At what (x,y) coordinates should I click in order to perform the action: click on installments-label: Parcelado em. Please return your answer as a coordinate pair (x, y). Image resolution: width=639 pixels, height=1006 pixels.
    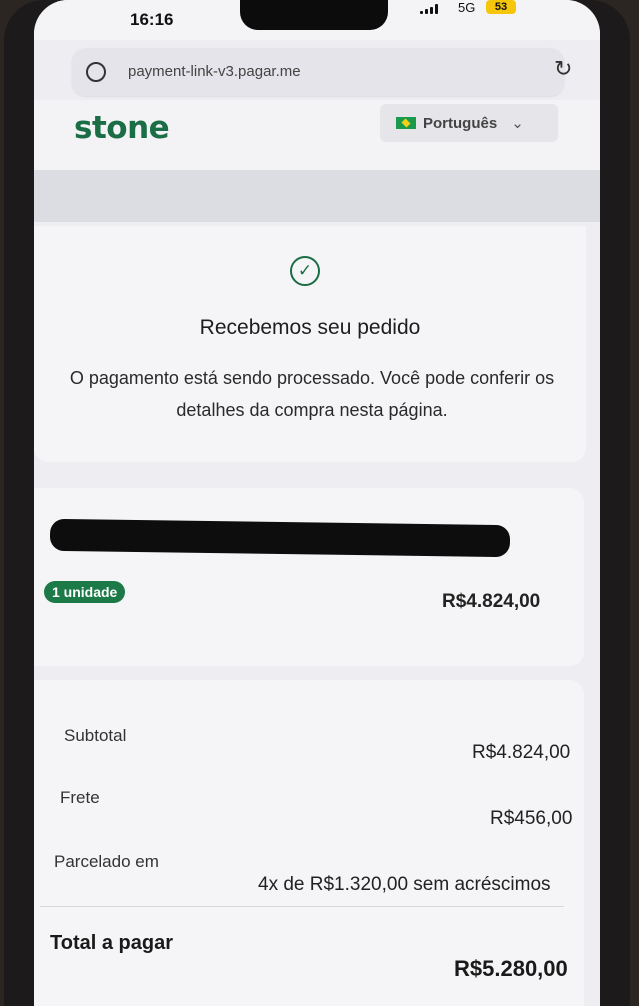
    Looking at the image, I should click on (106, 861).